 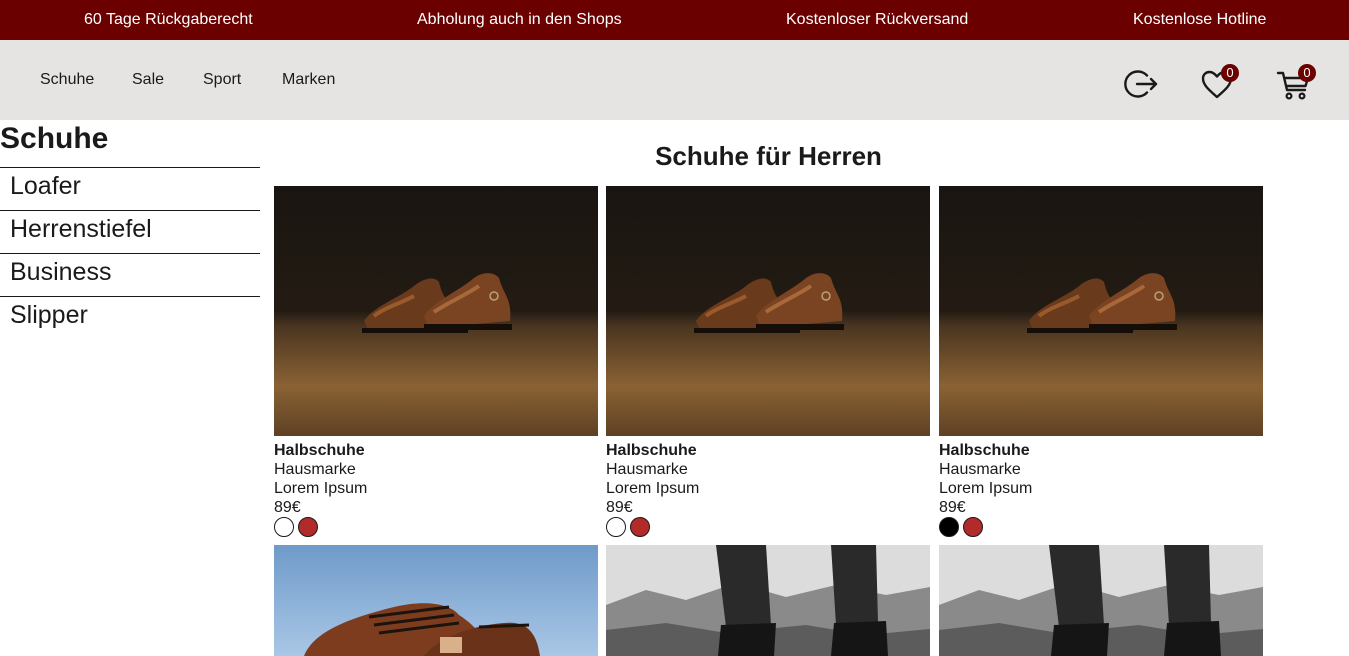 I want to click on sidebar-item-loafer: Loafer, so click(x=130, y=188).